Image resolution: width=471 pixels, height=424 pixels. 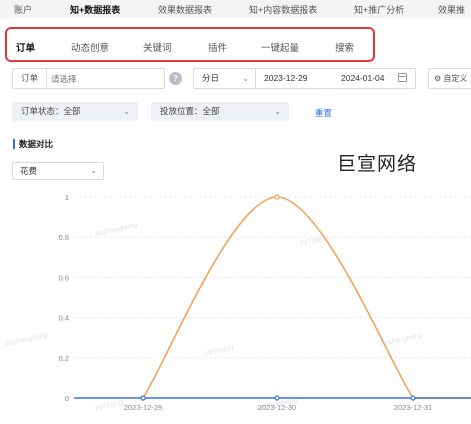 I want to click on filter-row: 订单 ? 分日 ⌄ 2023-12-29 2024-01-04 ⚙ 自定义, so click(x=235, y=79).